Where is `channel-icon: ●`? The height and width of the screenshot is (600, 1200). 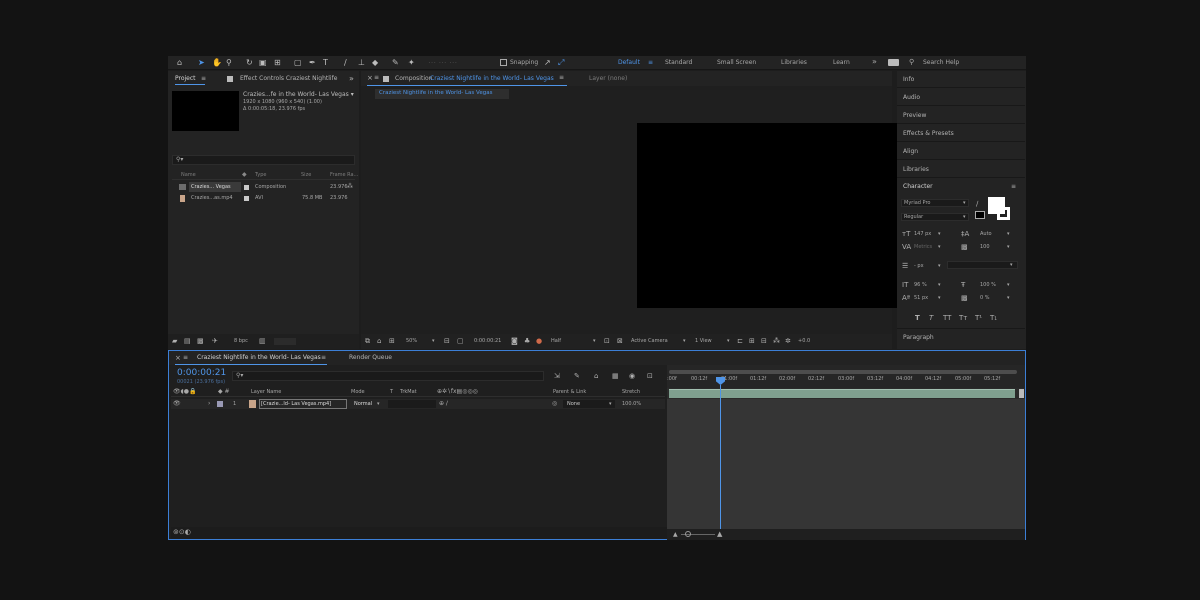
channel-icon: ● is located at coordinates (539, 341).